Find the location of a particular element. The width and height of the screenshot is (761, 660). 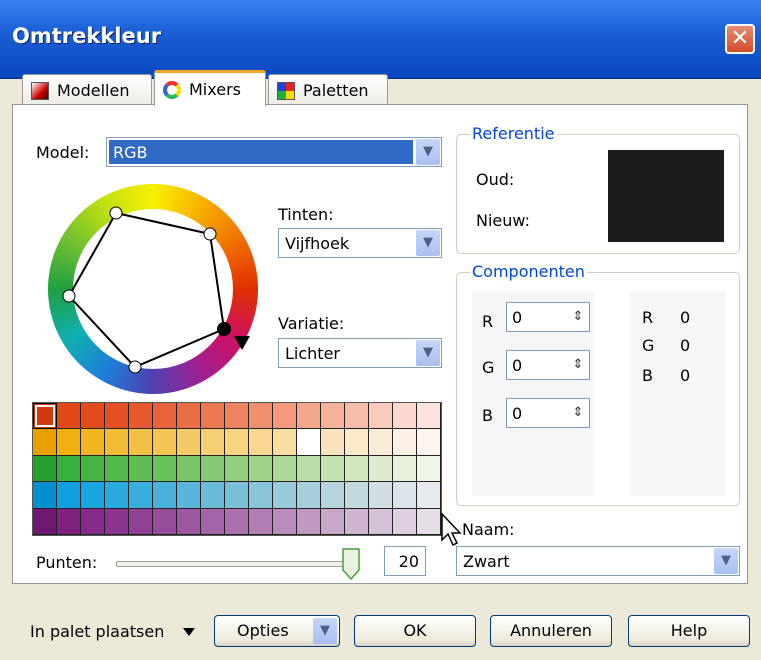

close-button: ✕ is located at coordinates (740, 39).